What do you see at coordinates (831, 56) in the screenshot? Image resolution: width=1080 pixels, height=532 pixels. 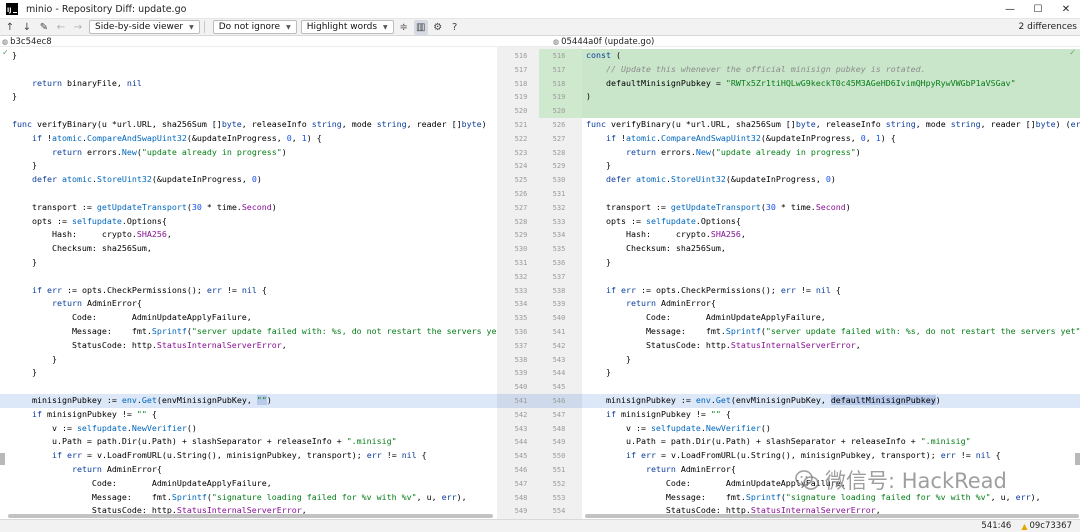 I see `right-code-line: const (` at bounding box center [831, 56].